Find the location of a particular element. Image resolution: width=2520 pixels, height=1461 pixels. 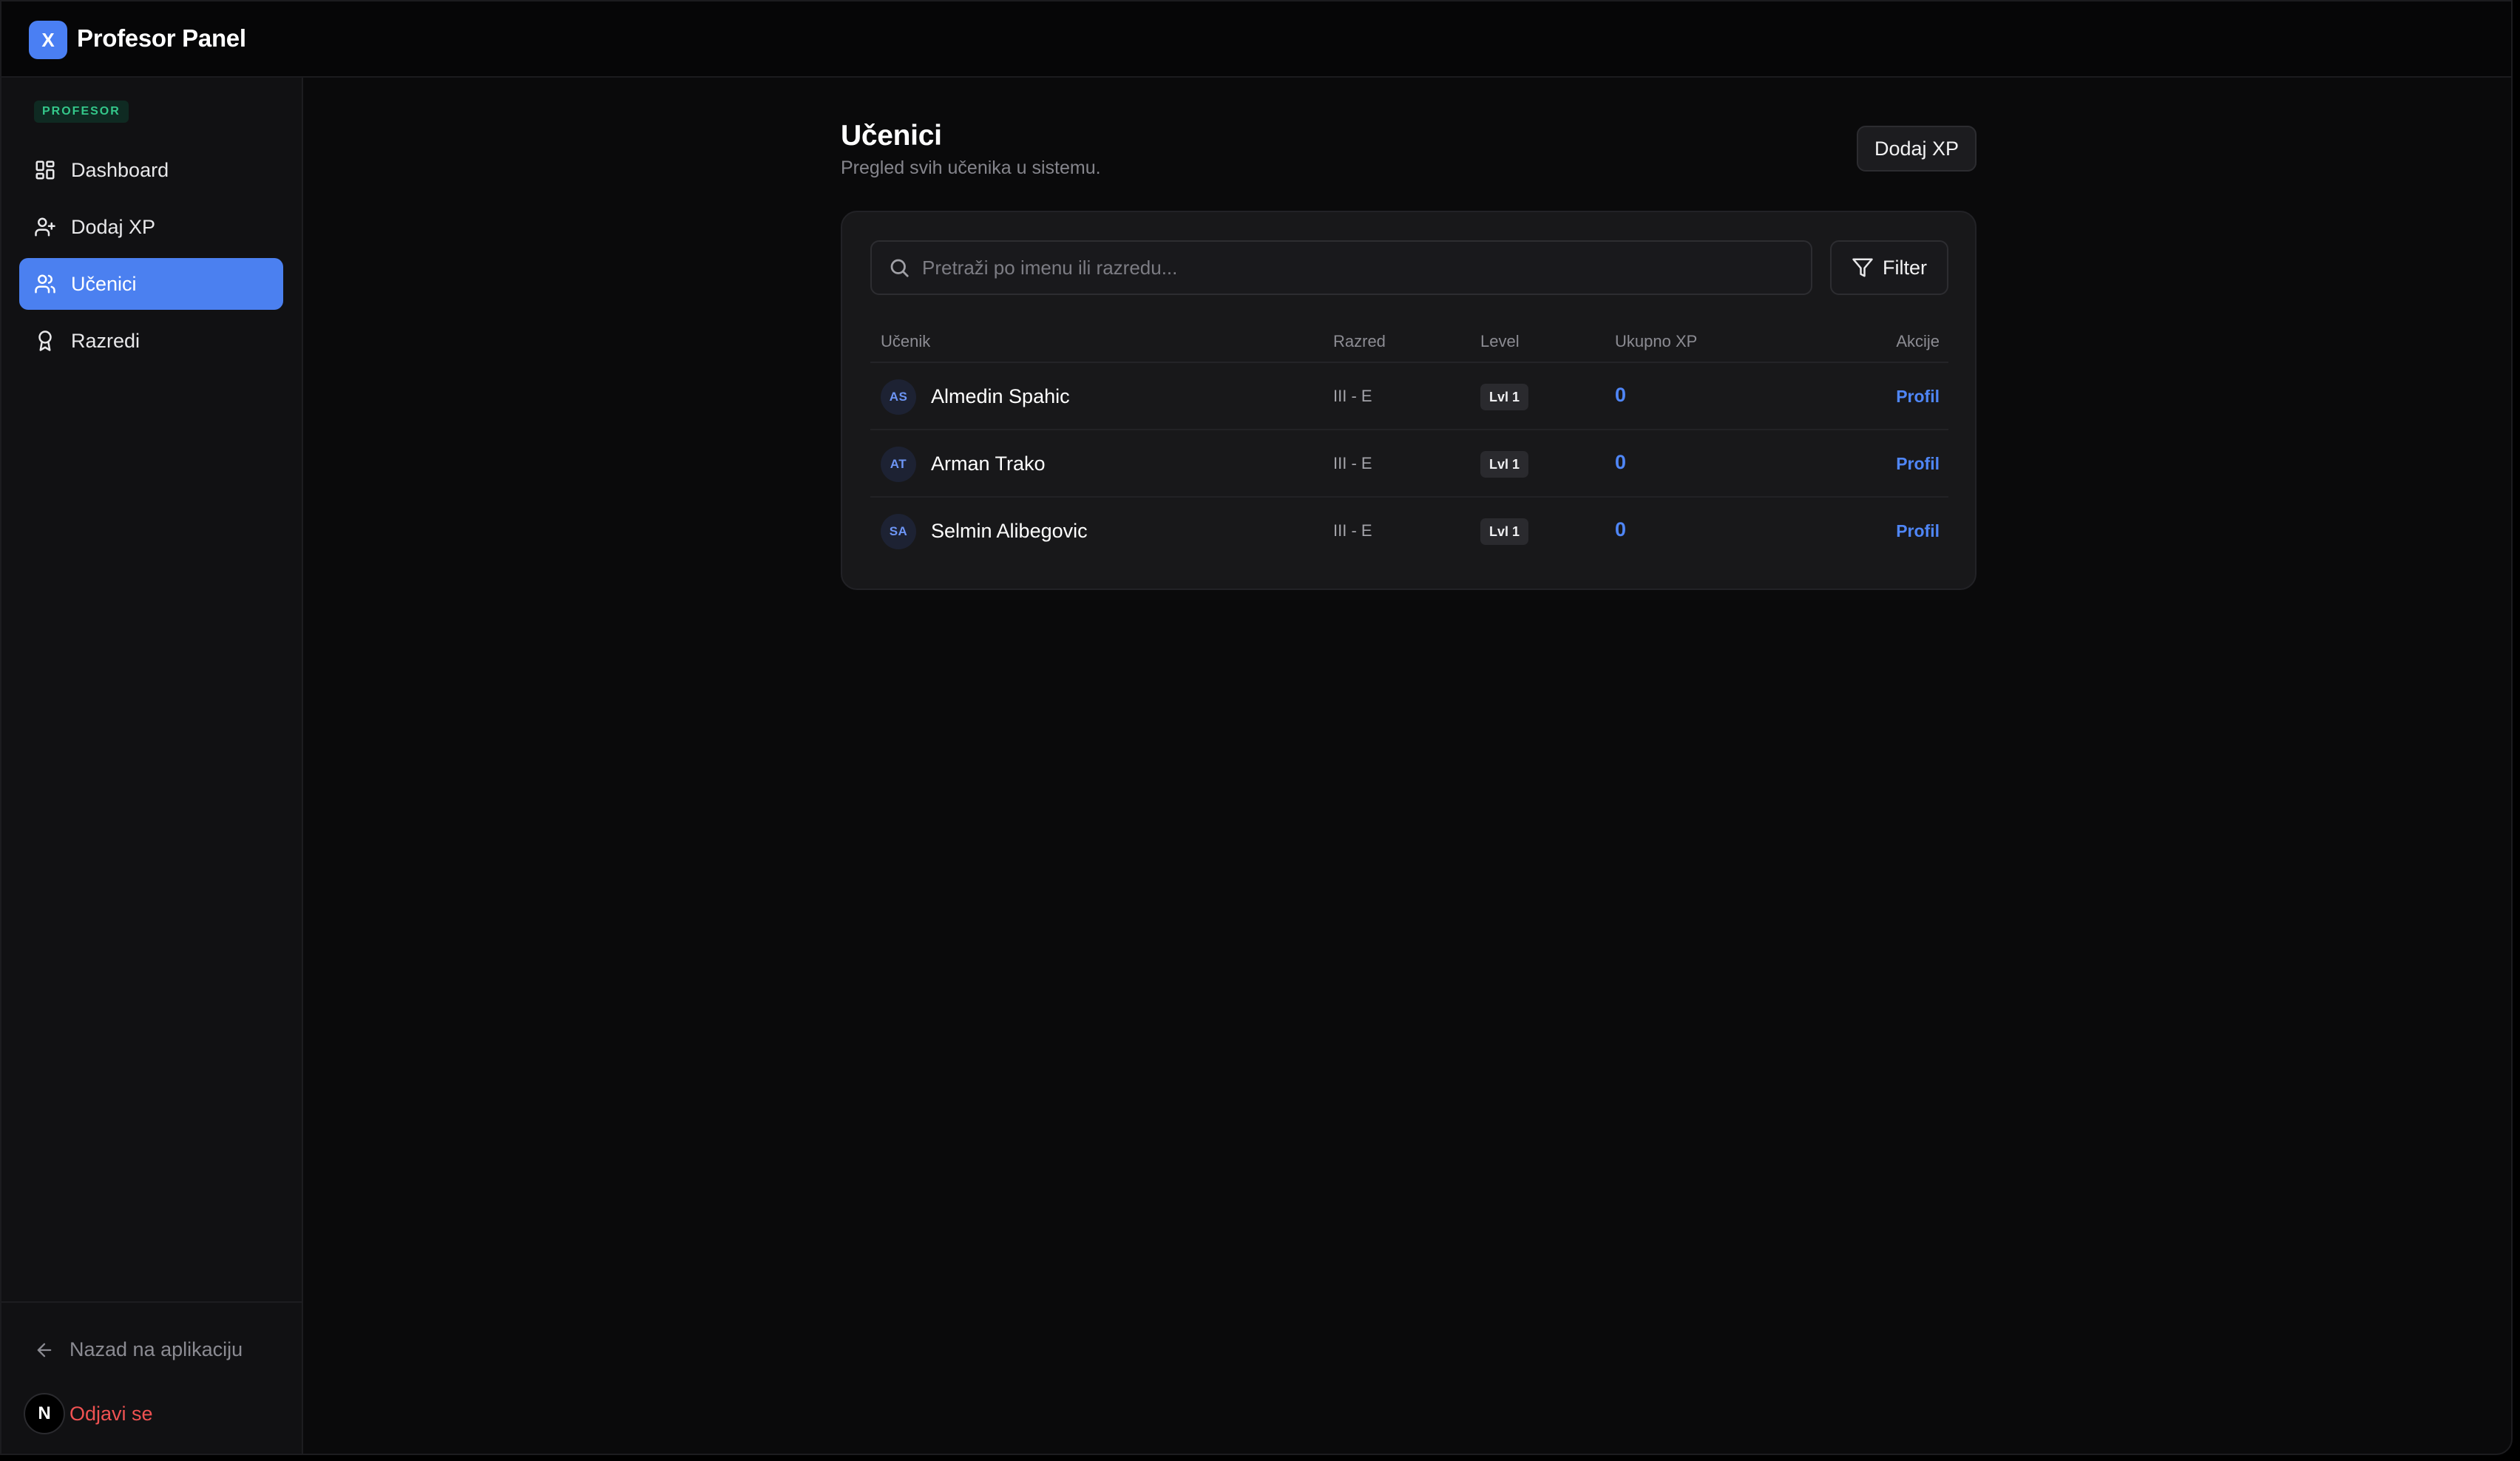

sidebar-item-dashboard: Dashboard is located at coordinates (151, 170).